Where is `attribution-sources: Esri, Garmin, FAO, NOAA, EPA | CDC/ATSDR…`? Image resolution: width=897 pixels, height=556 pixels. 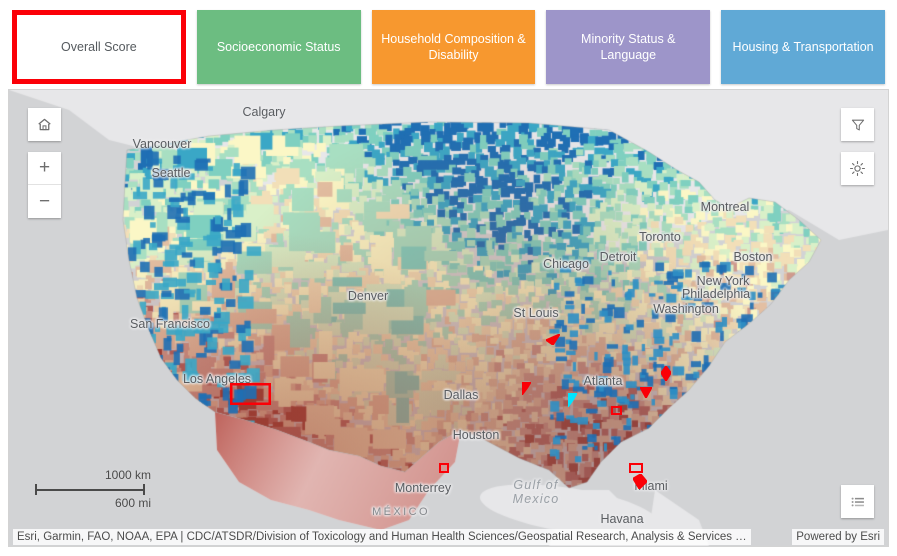
attribution-sources: Esri, Garmin, FAO, NOAA, EPA | CDC/ATSDR… is located at coordinates (382, 536).